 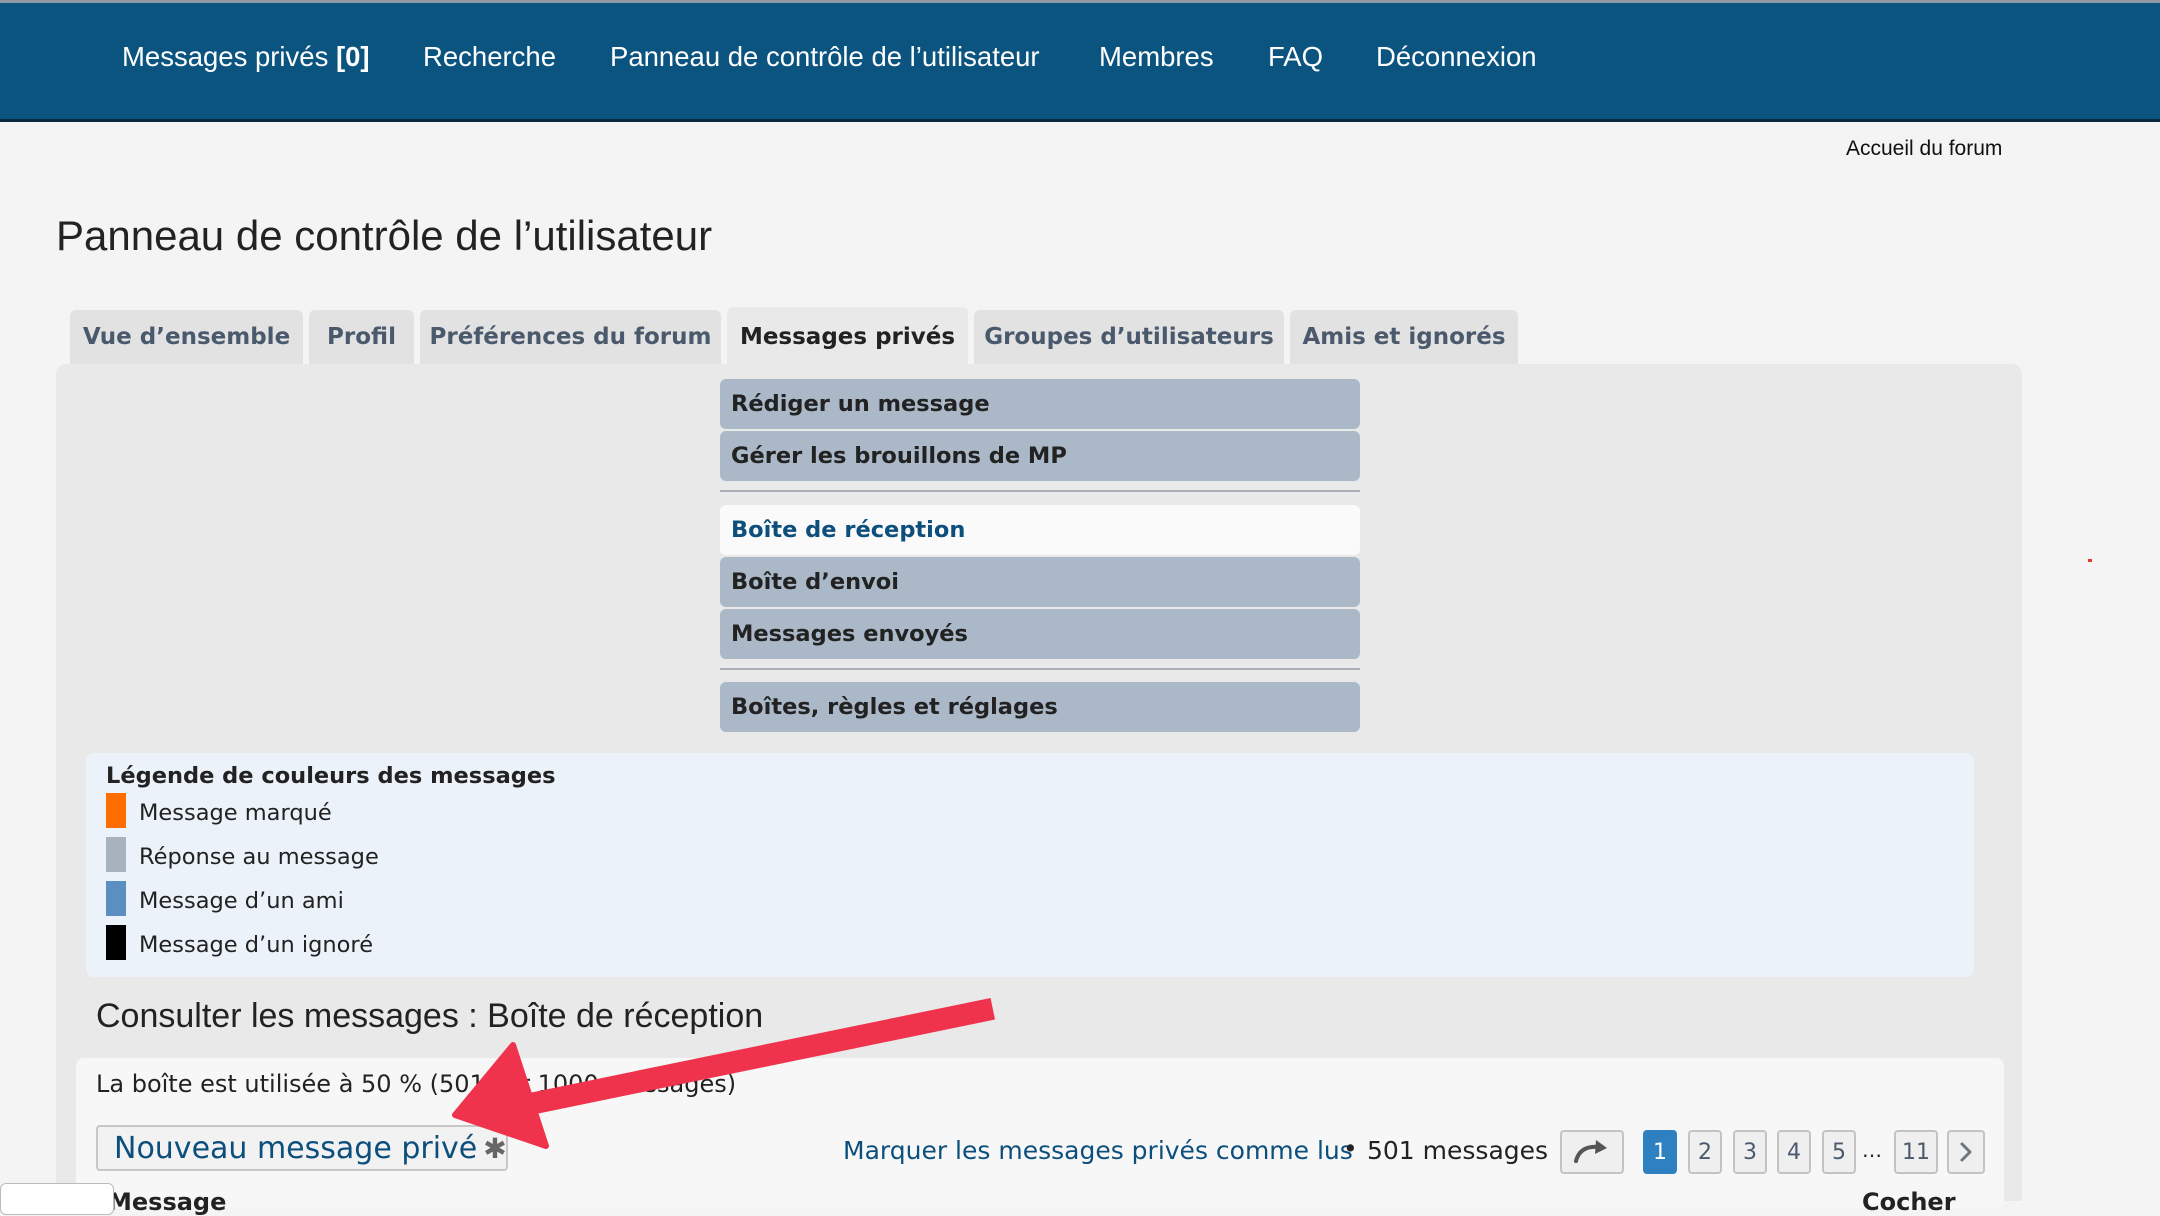 What do you see at coordinates (1129, 337) in the screenshot?
I see `tab-user-groups: Groupes d’utilisateurs` at bounding box center [1129, 337].